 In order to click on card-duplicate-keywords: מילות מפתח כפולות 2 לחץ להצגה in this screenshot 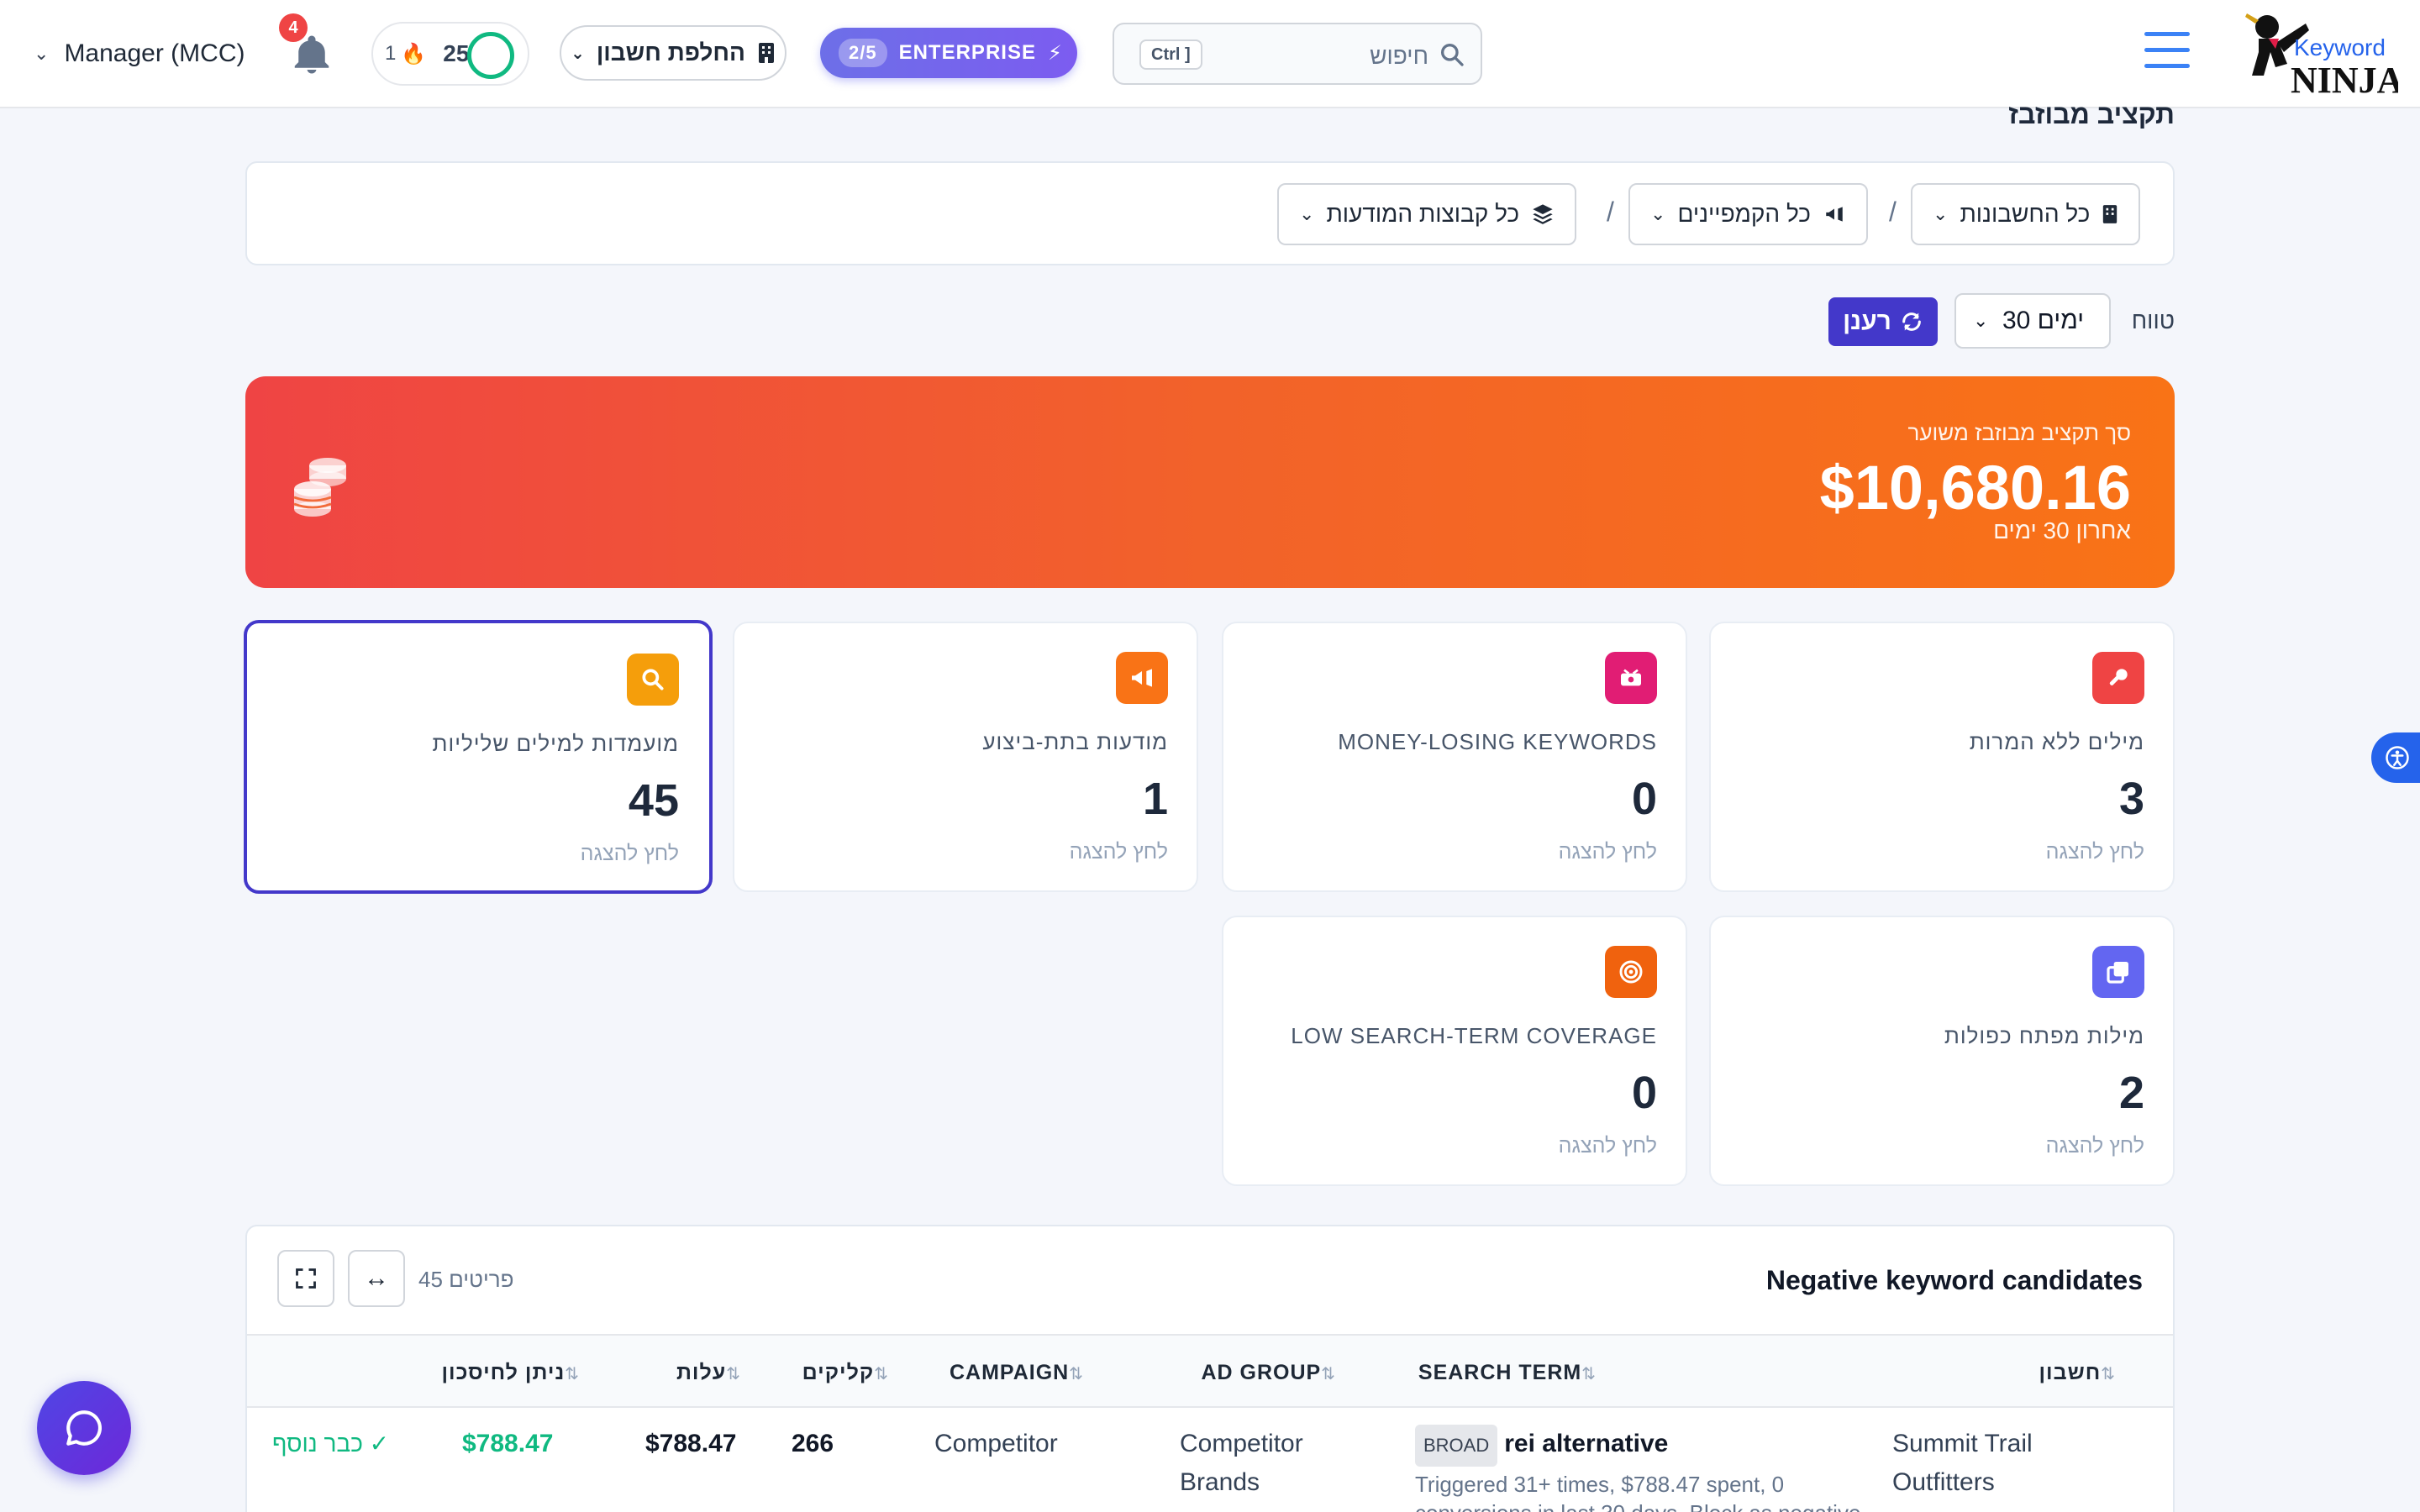, I will do `click(1942, 1051)`.